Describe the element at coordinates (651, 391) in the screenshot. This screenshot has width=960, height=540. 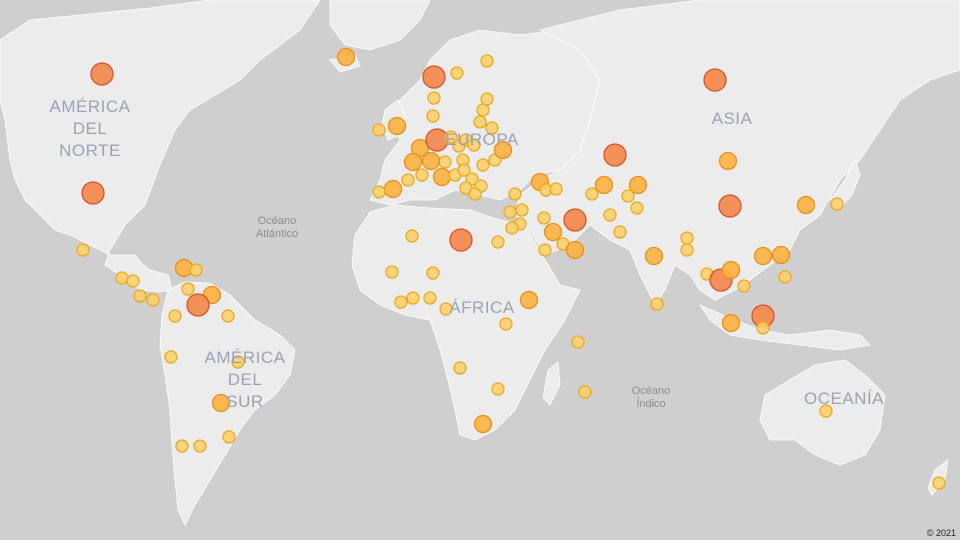
I see `ocean-label-ind-line-0: Océano` at that location.